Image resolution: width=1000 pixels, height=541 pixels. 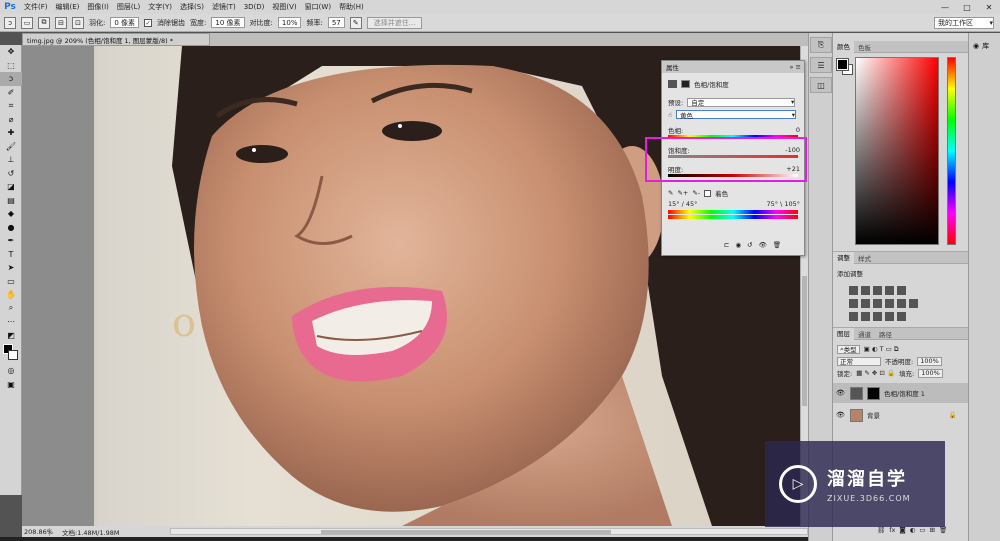 What do you see at coordinates (733, 67) in the screenshot?
I see `properties-title-bar: 属性 » ≡` at bounding box center [733, 67].